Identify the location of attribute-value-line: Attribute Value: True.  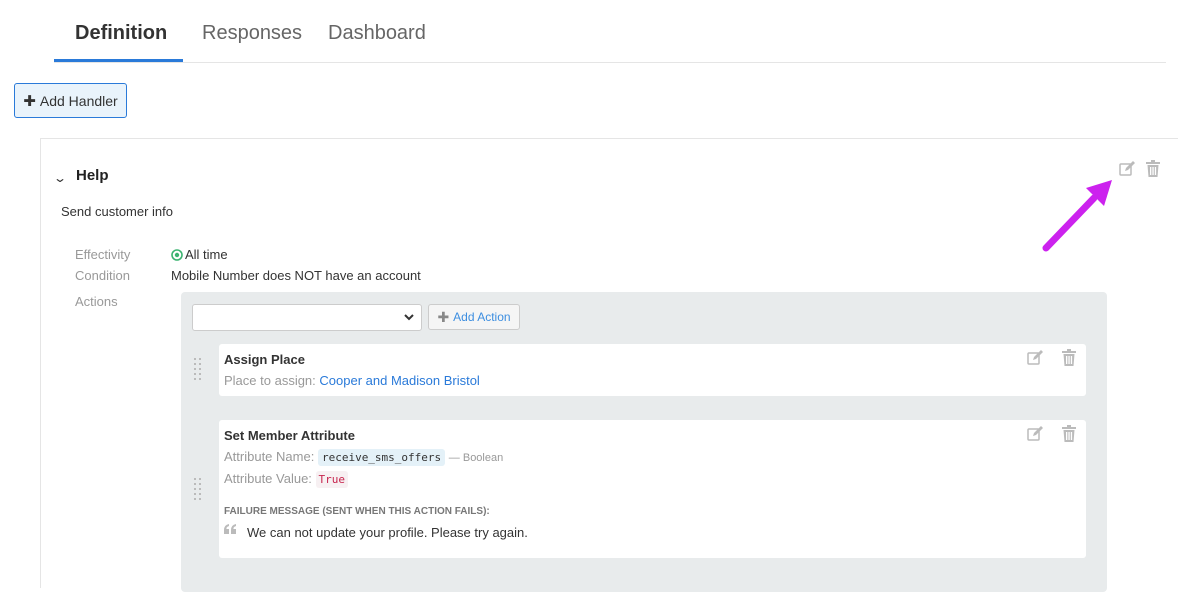
(286, 479).